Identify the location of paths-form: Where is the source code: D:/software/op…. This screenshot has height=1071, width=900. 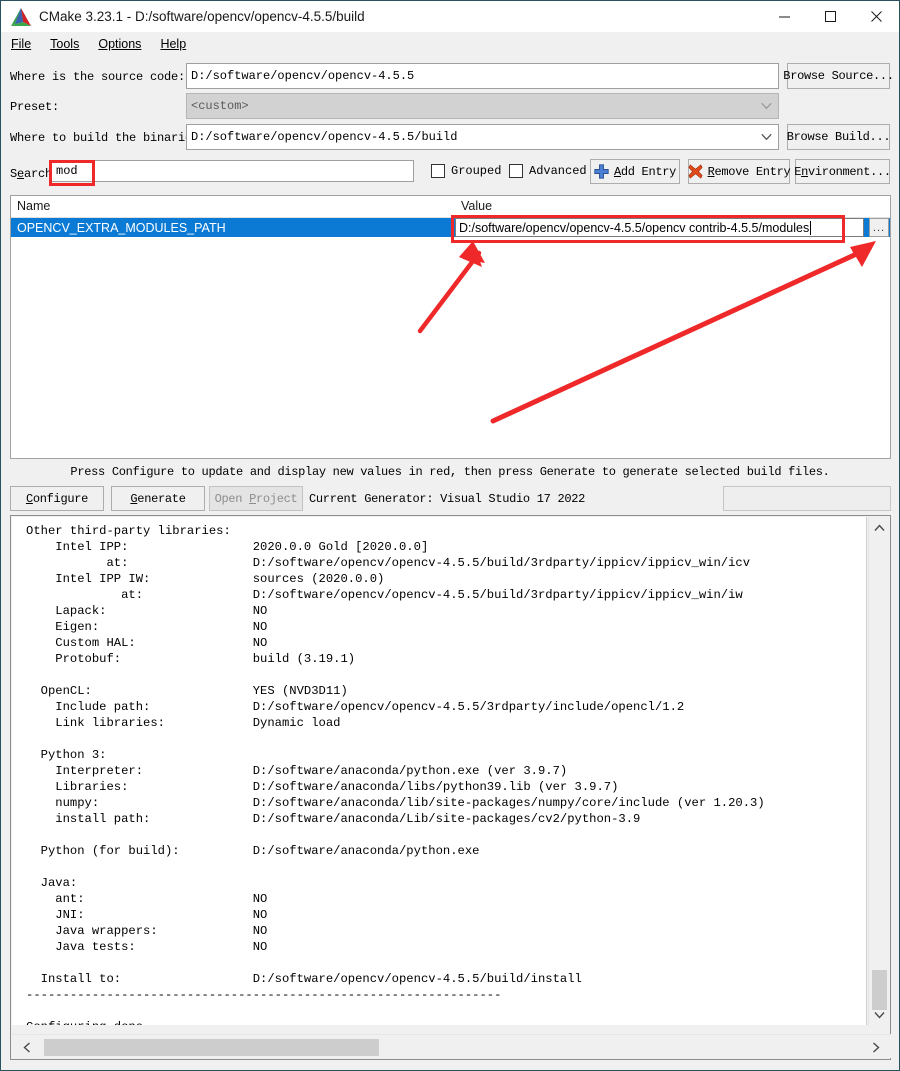
(450, 124).